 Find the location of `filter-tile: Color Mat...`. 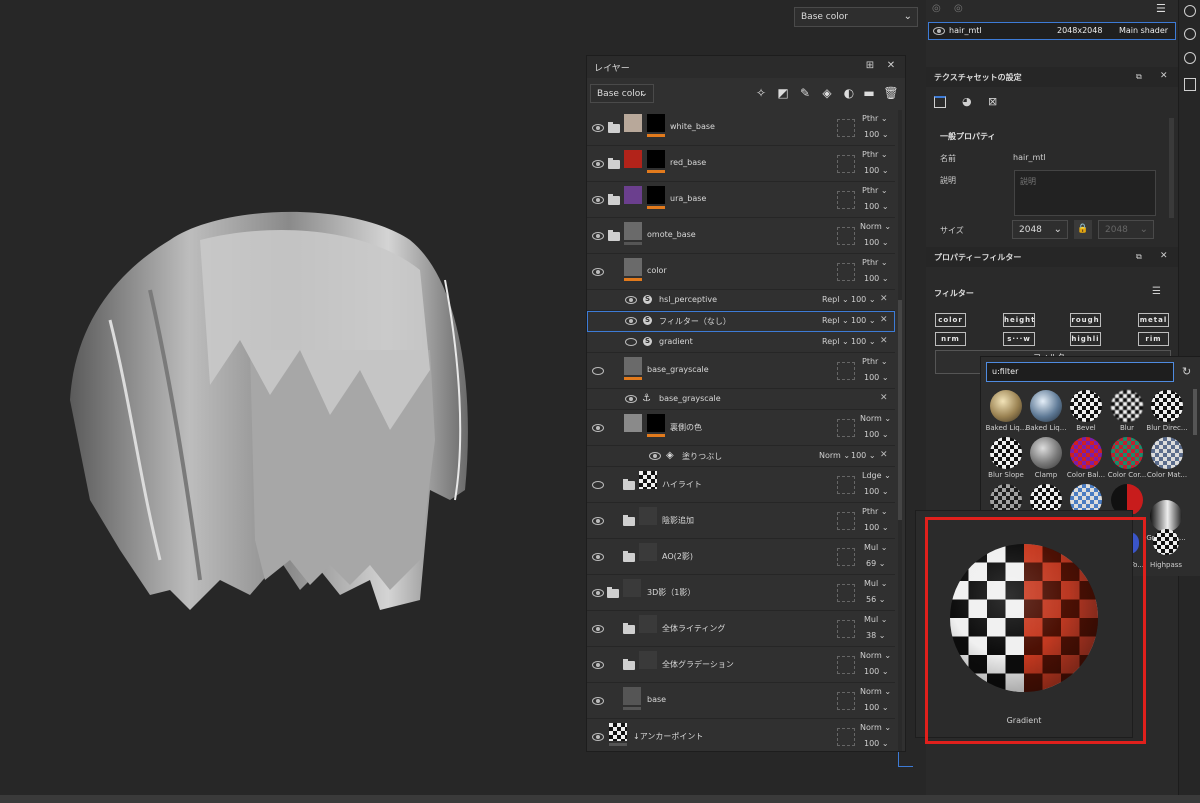

filter-tile: Color Mat... is located at coordinates (1167, 460).